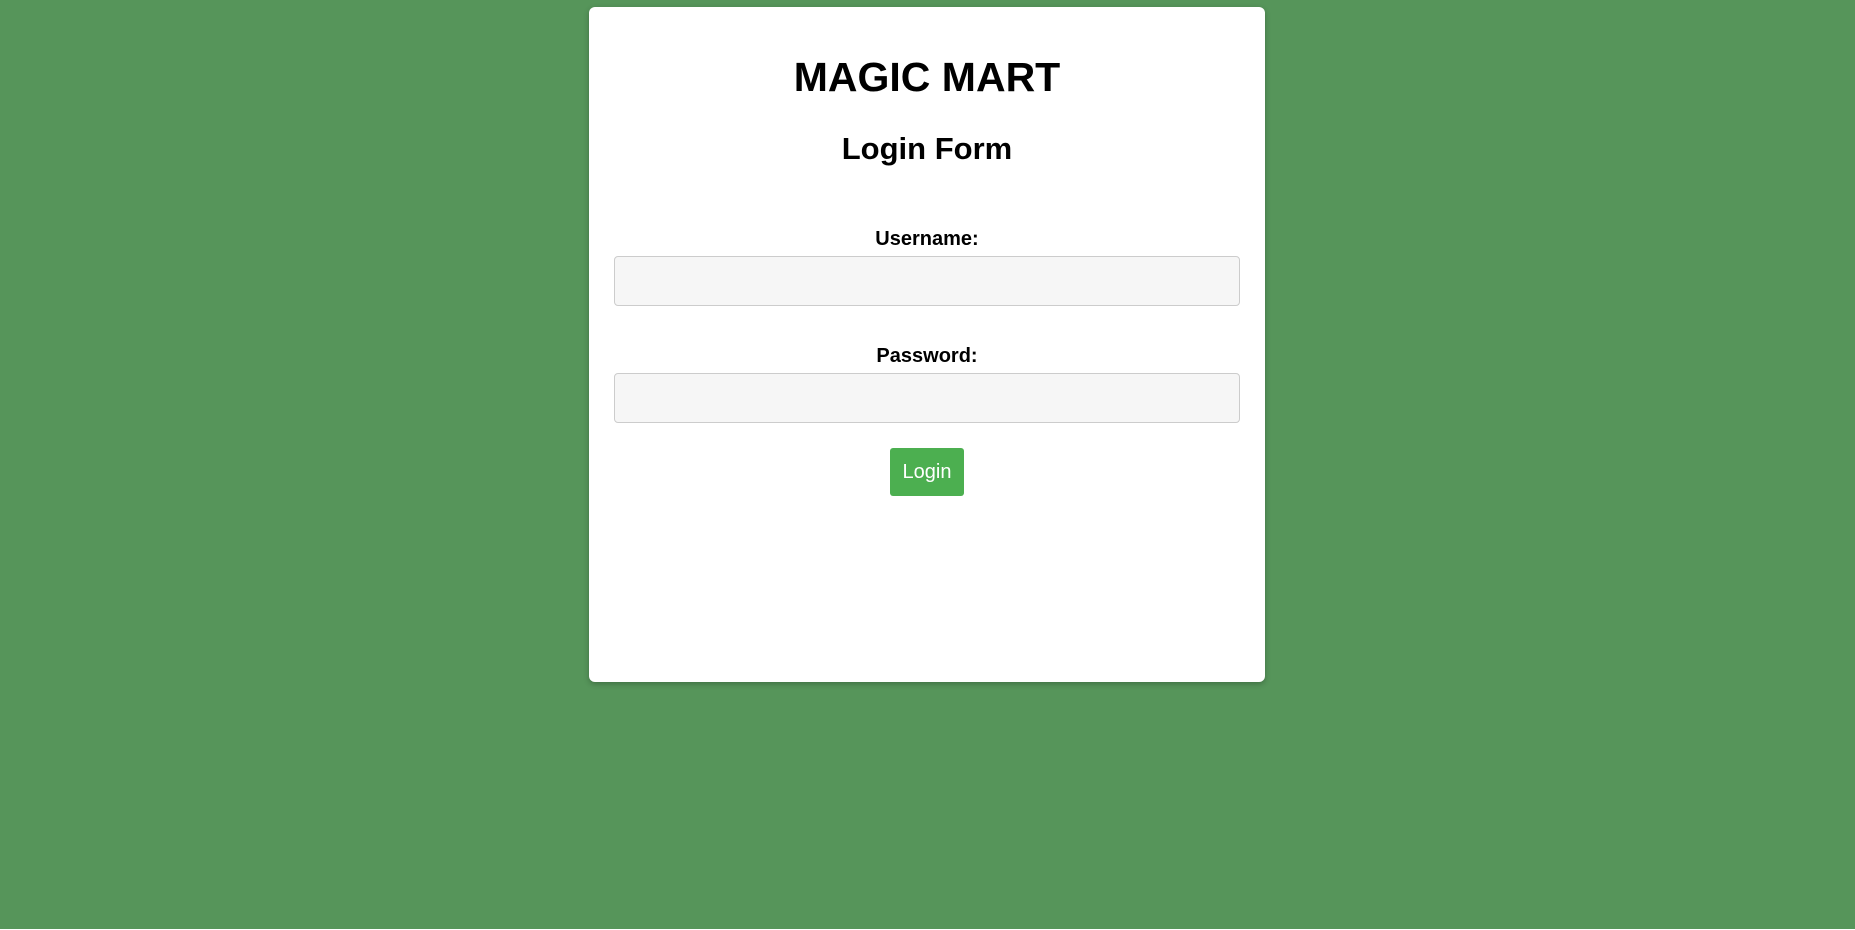 The image size is (1855, 930). Describe the element at coordinates (927, 472) in the screenshot. I see `login-button: Login` at that location.